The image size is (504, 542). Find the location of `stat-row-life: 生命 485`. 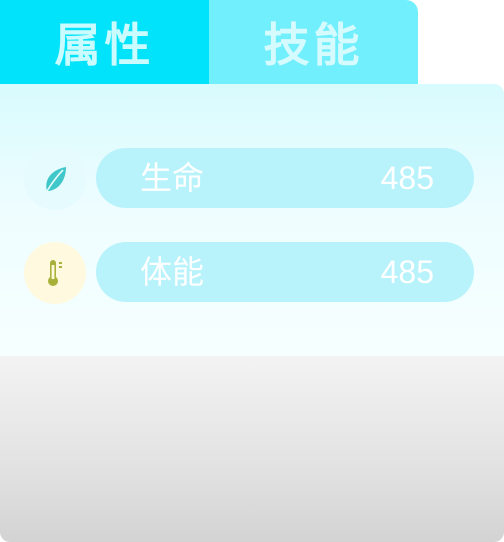

stat-row-life: 生命 485 is located at coordinates (252, 179).